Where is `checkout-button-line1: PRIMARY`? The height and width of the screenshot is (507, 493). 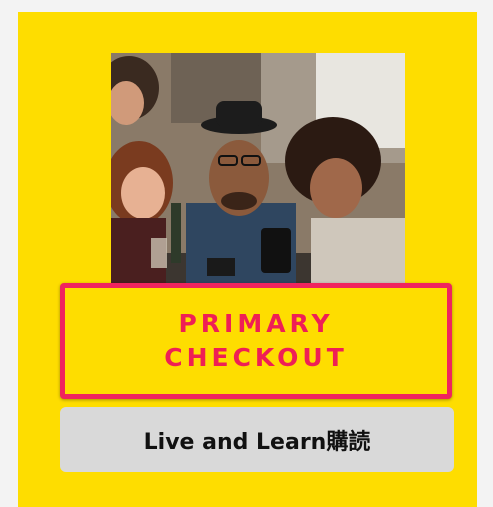 checkout-button-line1: PRIMARY is located at coordinates (256, 323).